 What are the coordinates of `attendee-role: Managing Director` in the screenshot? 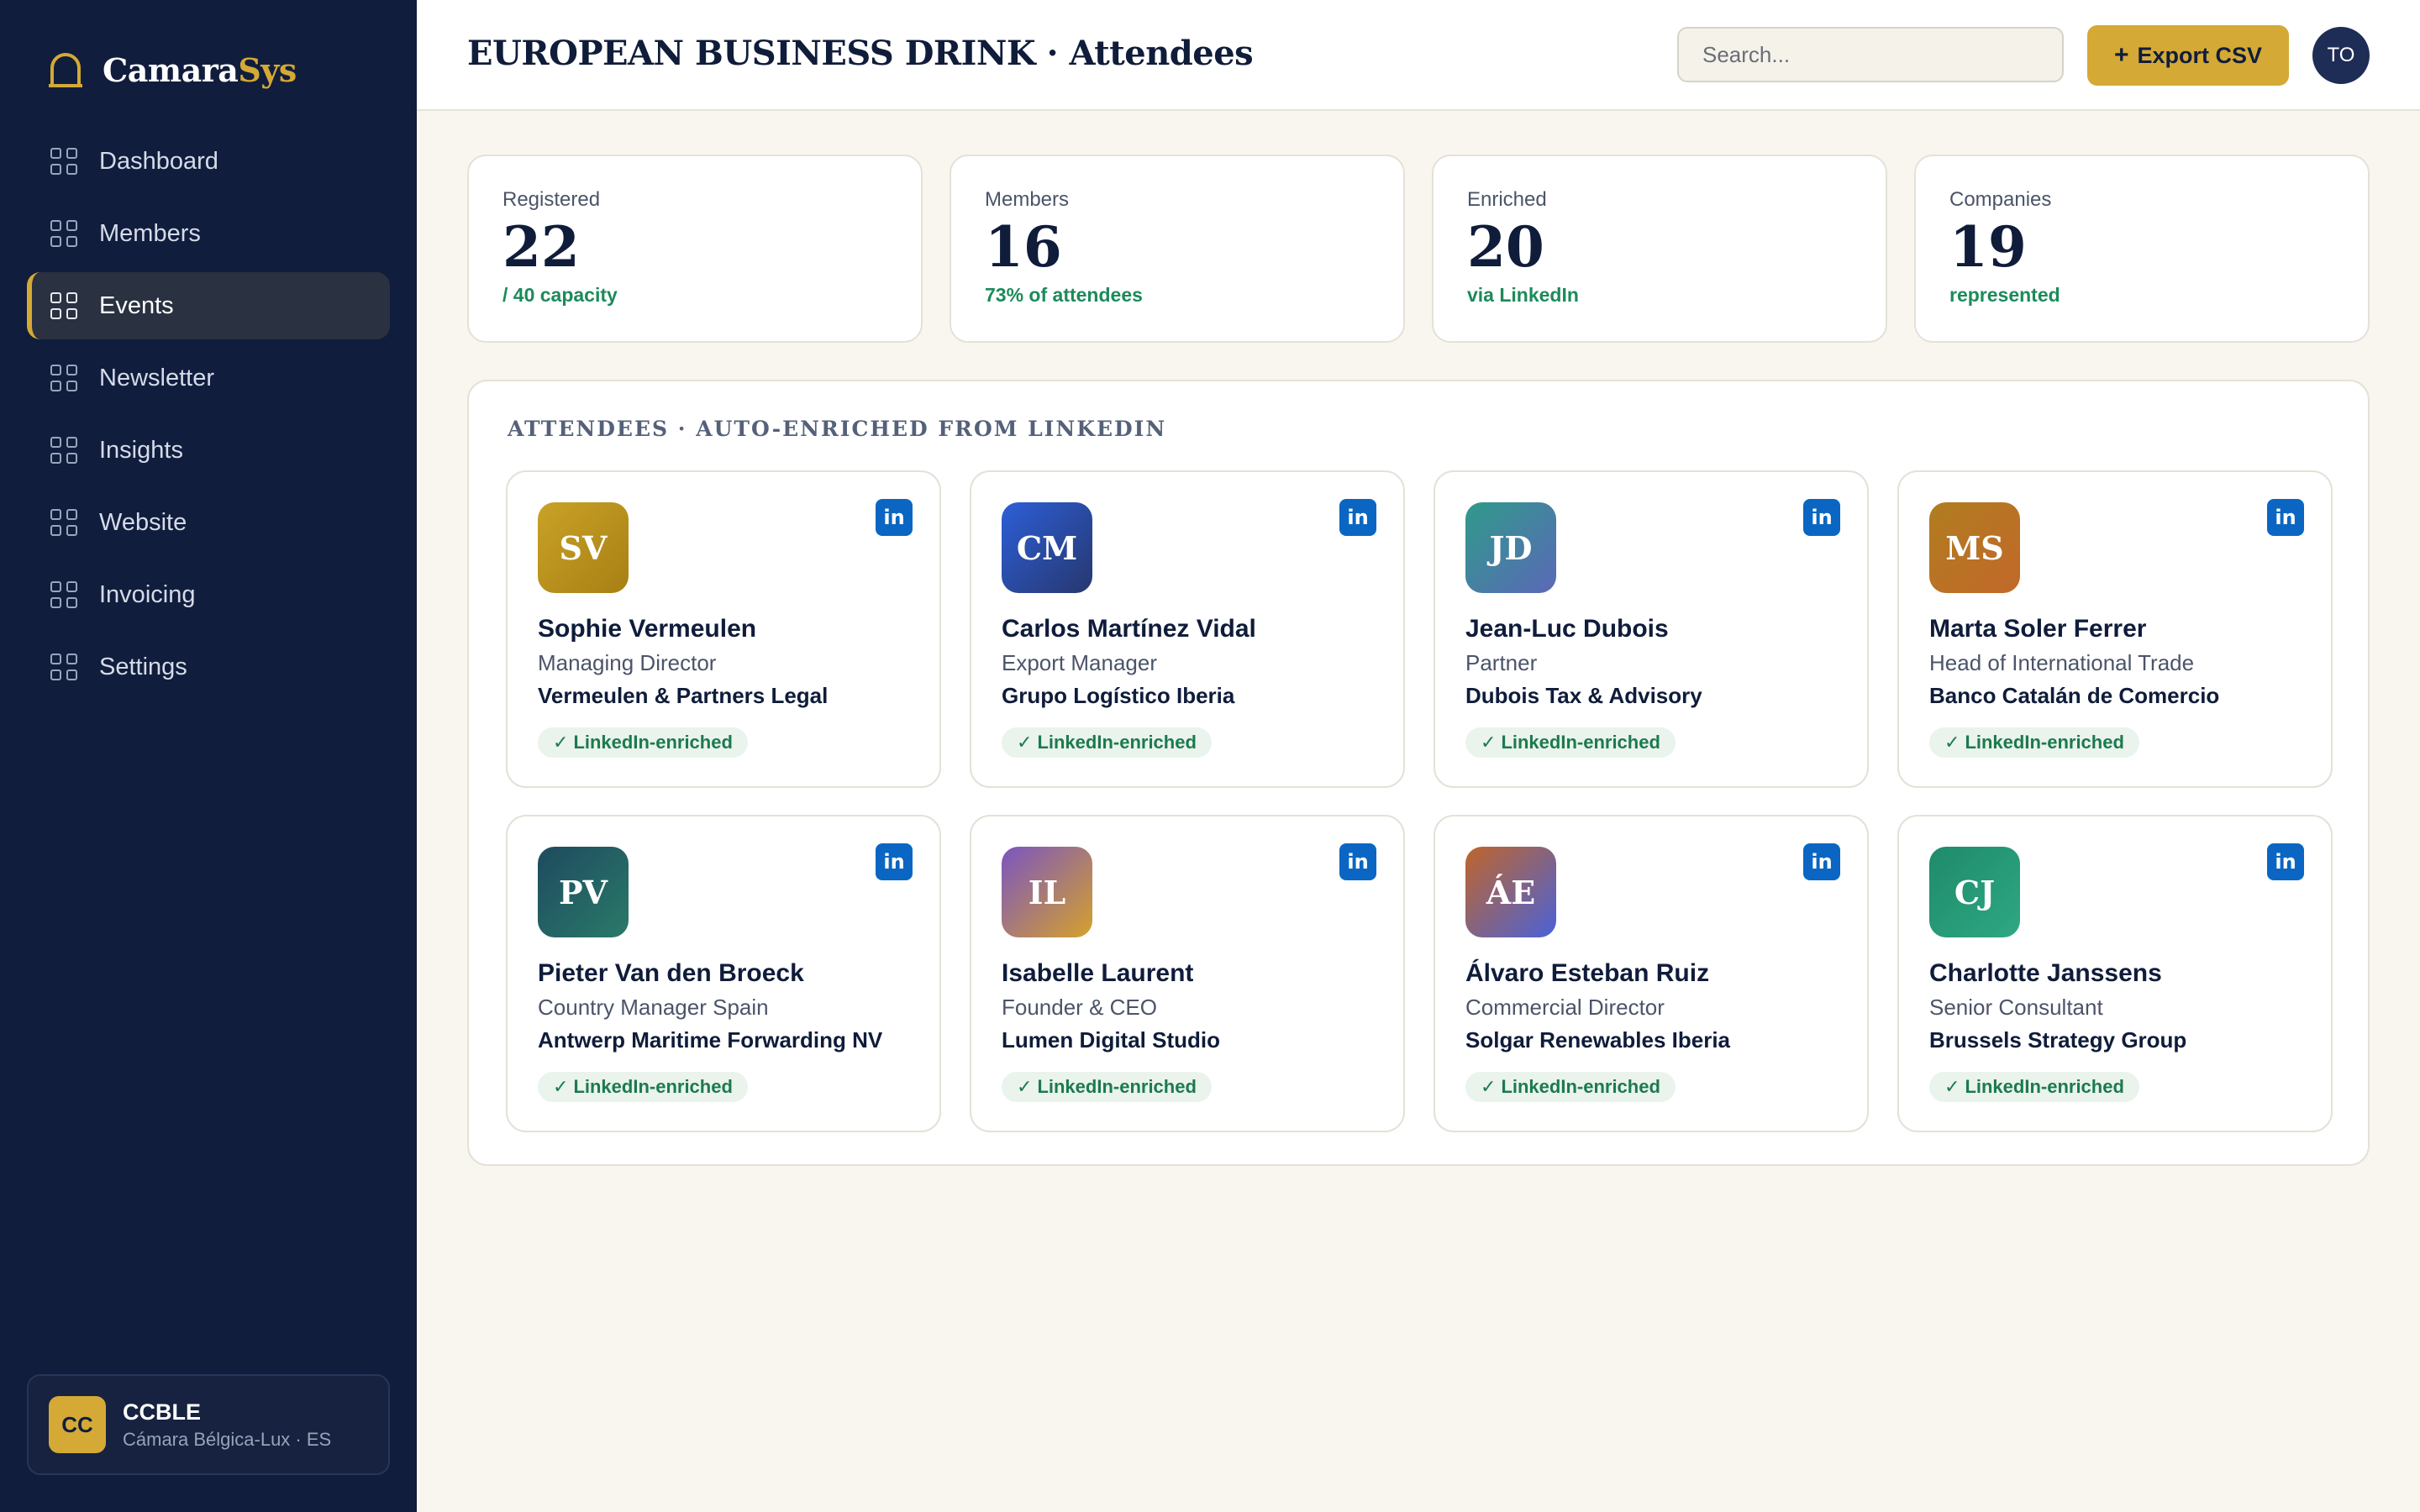 It's located at (628, 662).